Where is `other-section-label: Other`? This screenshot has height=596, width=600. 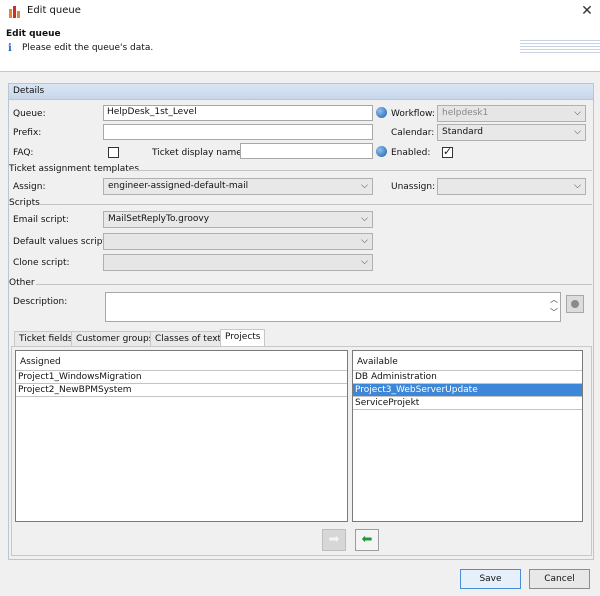
other-section-label: Other is located at coordinates (22, 283).